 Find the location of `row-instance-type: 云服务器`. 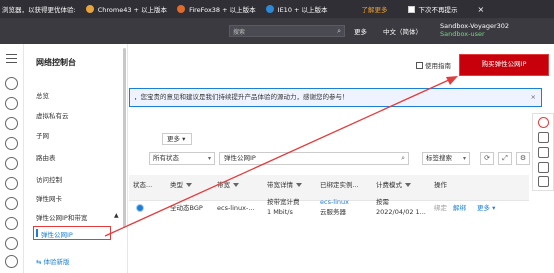

row-instance-type: 云服务器 is located at coordinates (333, 212).